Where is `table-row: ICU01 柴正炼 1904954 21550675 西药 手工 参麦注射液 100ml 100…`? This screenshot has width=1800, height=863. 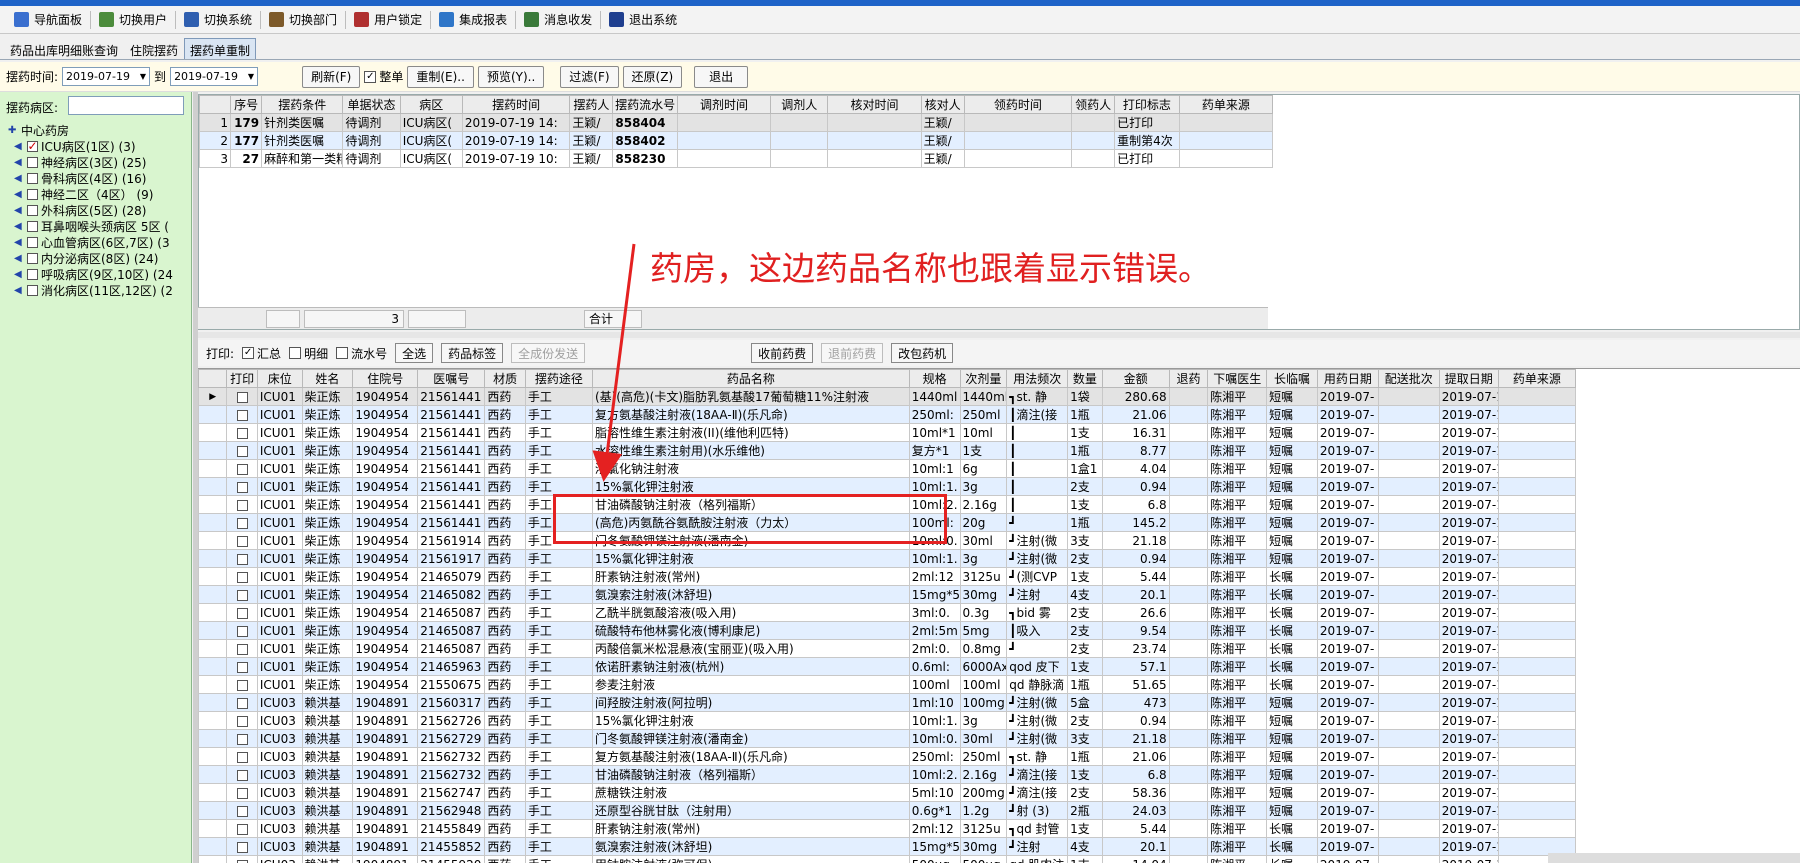
table-row: ICU01 柴正炼 1904954 21550675 西药 手工 参麦注射液 100ml 100… is located at coordinates (887, 684).